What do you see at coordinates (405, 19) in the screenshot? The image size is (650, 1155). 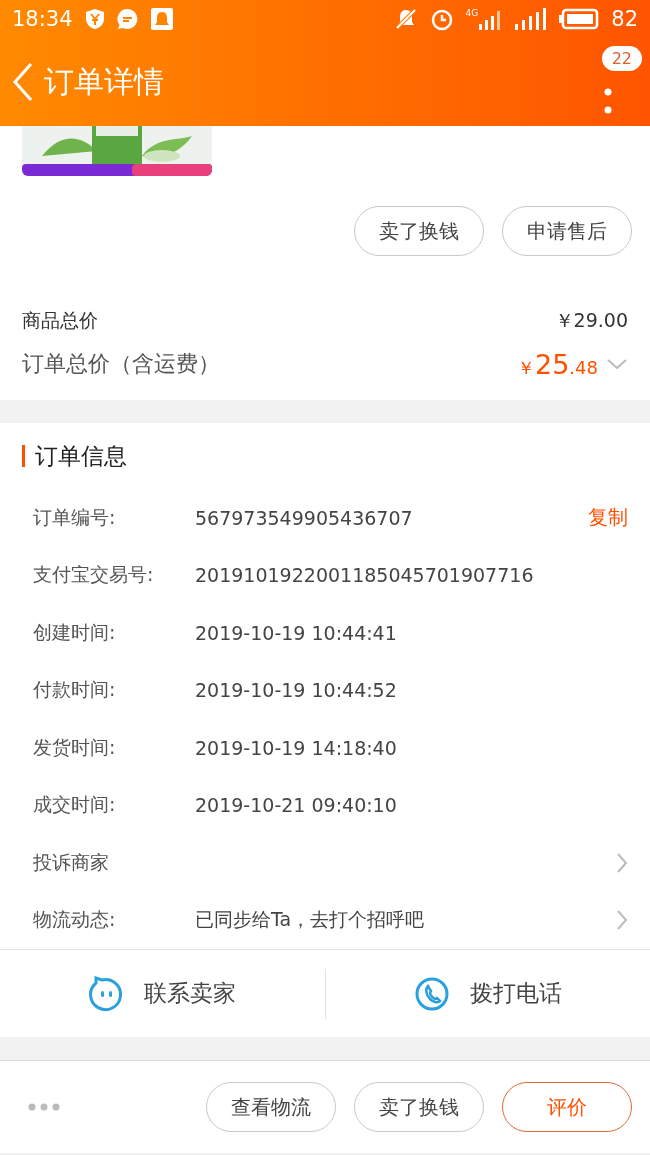 I see `muted-bell-icon` at bounding box center [405, 19].